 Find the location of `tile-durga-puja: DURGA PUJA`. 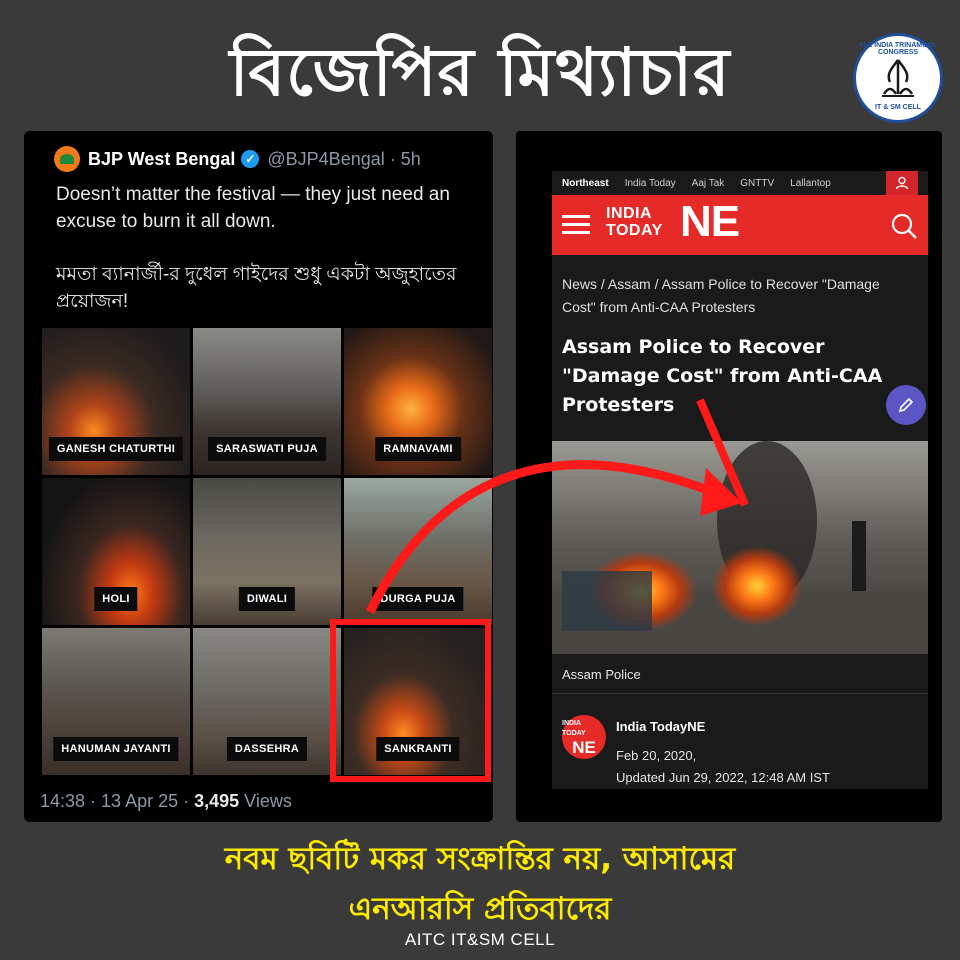

tile-durga-puja: DURGA PUJA is located at coordinates (418, 551).